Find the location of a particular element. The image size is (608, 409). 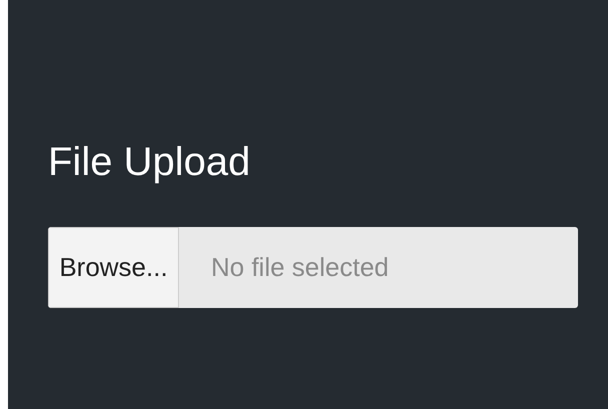

file-name-field: No file selected is located at coordinates (378, 267).